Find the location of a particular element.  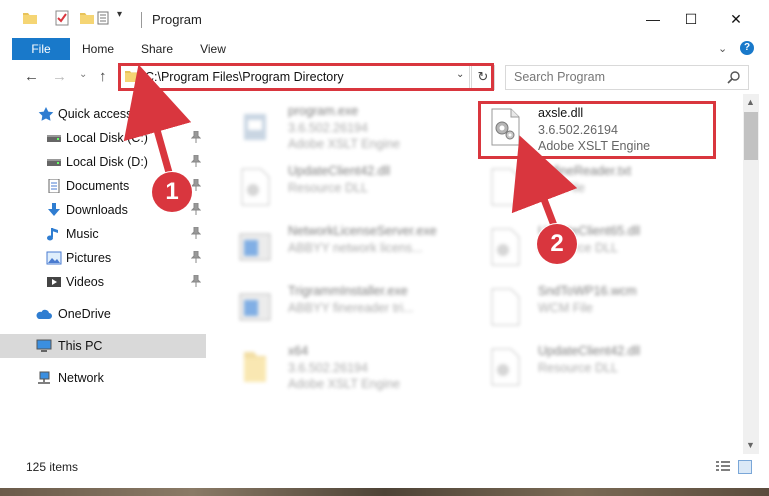

sidebar-item-local-disk-d: Local Disk (D:) is located at coordinates (103, 162).